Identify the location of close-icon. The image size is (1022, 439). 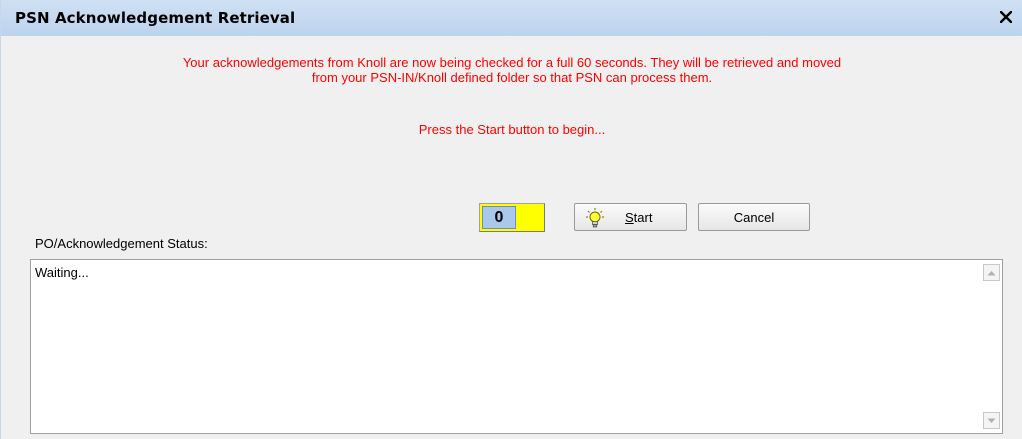
(1006, 17).